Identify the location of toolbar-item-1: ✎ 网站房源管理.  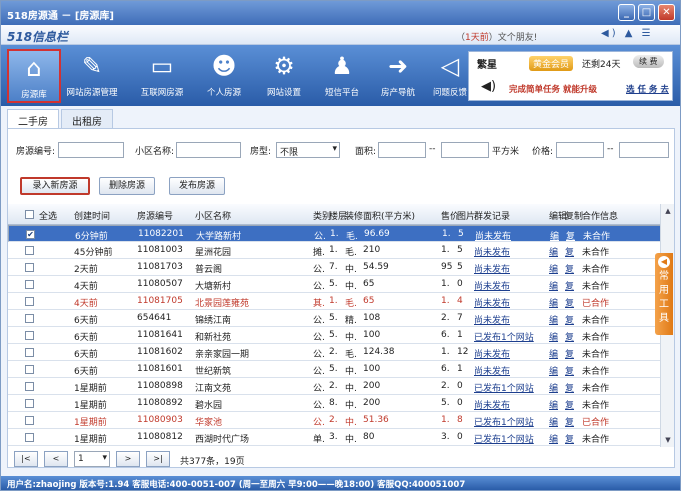
(92, 76).